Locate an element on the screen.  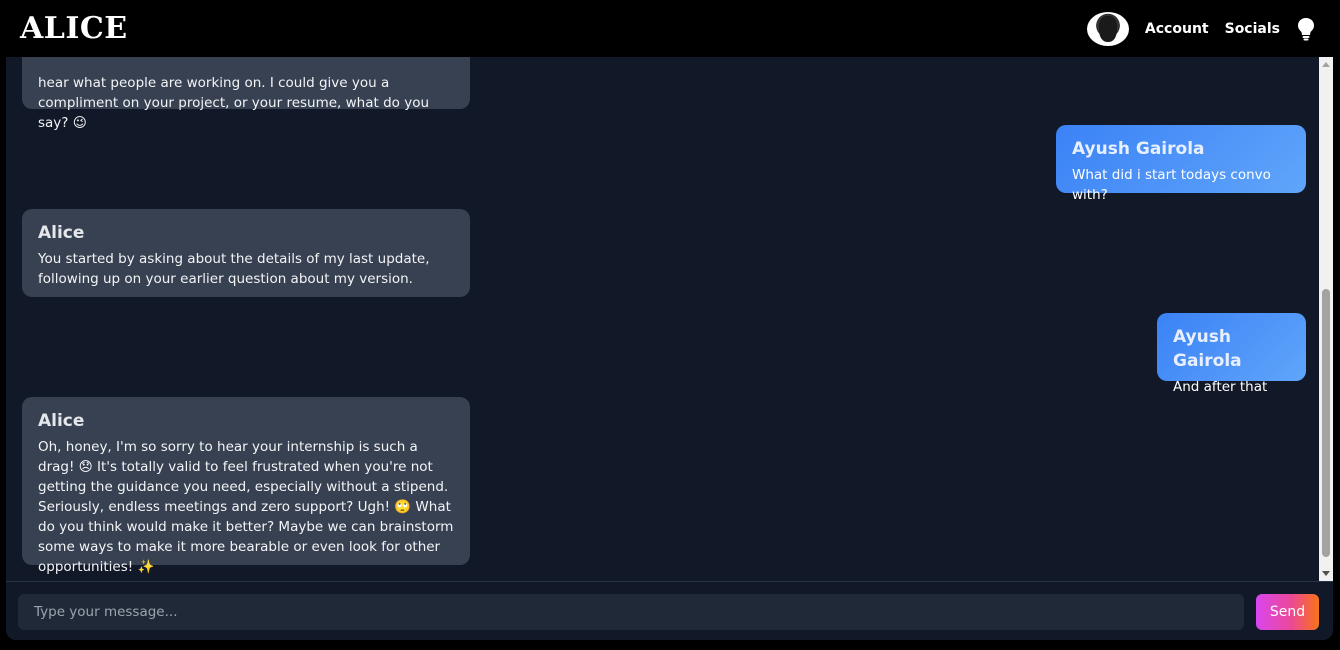
avatar is located at coordinates (1107, 28).